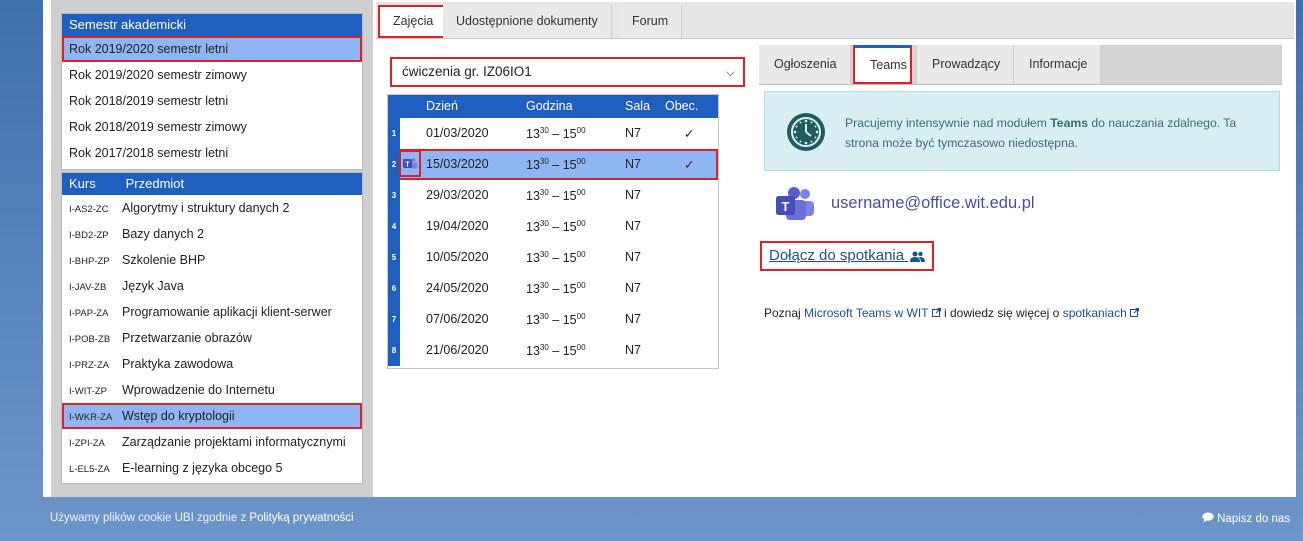 The height and width of the screenshot is (541, 1303). What do you see at coordinates (212, 234) in the screenshot?
I see `course-row: I-BD2-ZP Bazy danych 2` at bounding box center [212, 234].